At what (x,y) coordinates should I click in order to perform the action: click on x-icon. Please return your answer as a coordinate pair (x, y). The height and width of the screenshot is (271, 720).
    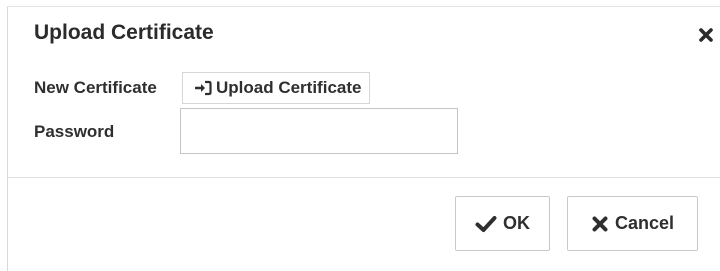
    Looking at the image, I should click on (600, 224).